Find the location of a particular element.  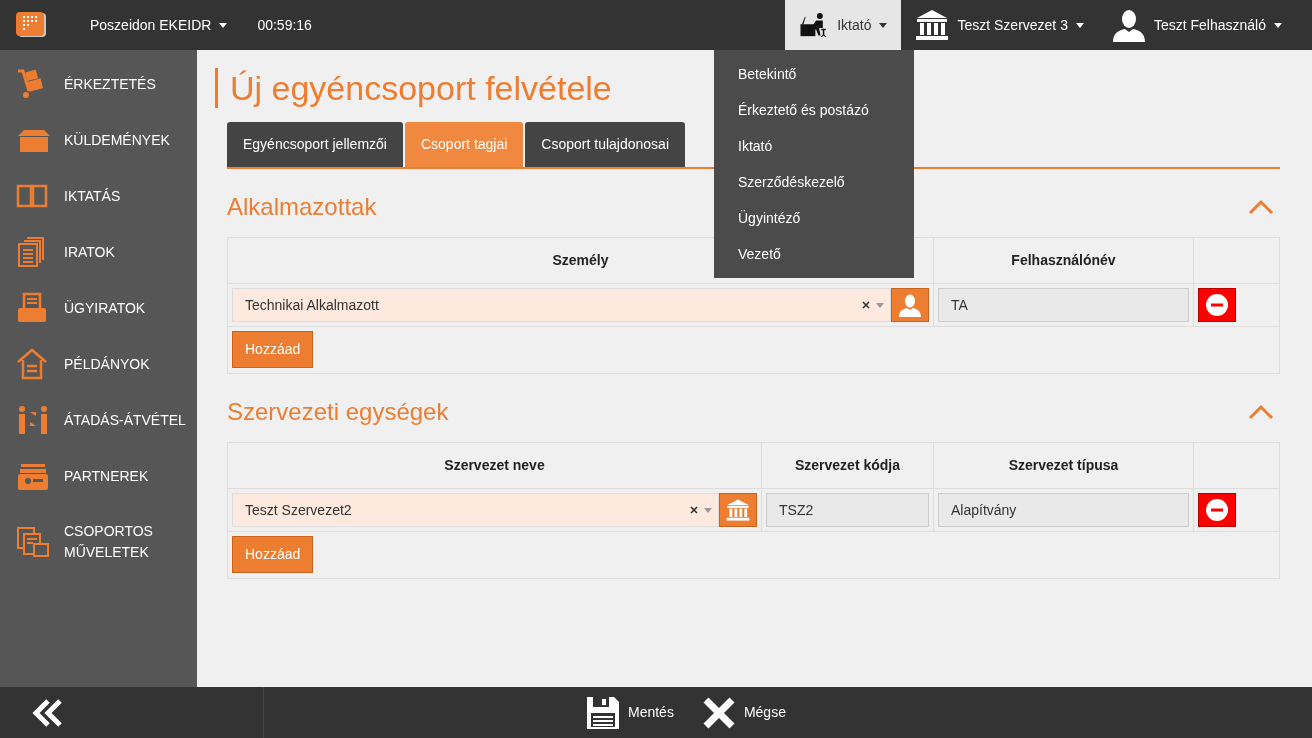

collapse-sidebar-icon is located at coordinates (47, 712).